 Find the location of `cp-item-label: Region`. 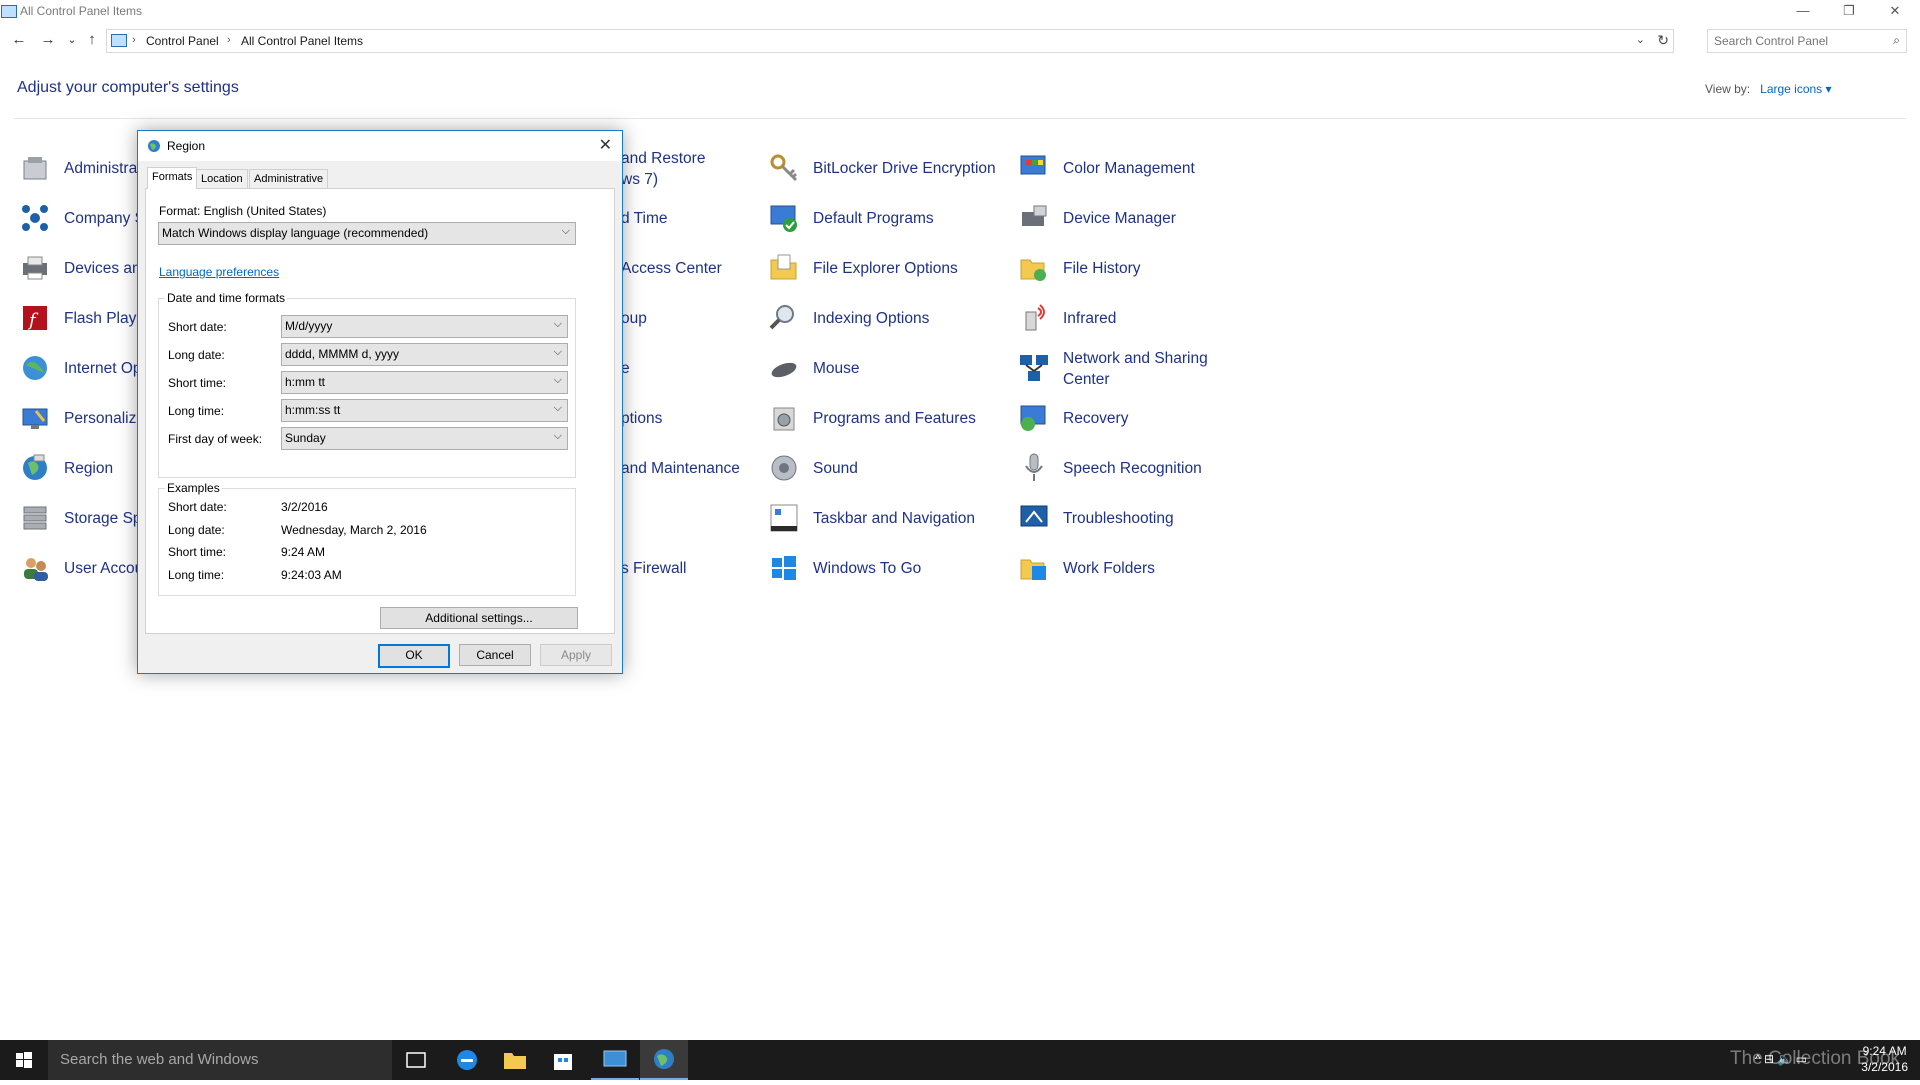

cp-item-label: Region is located at coordinates (89, 468).